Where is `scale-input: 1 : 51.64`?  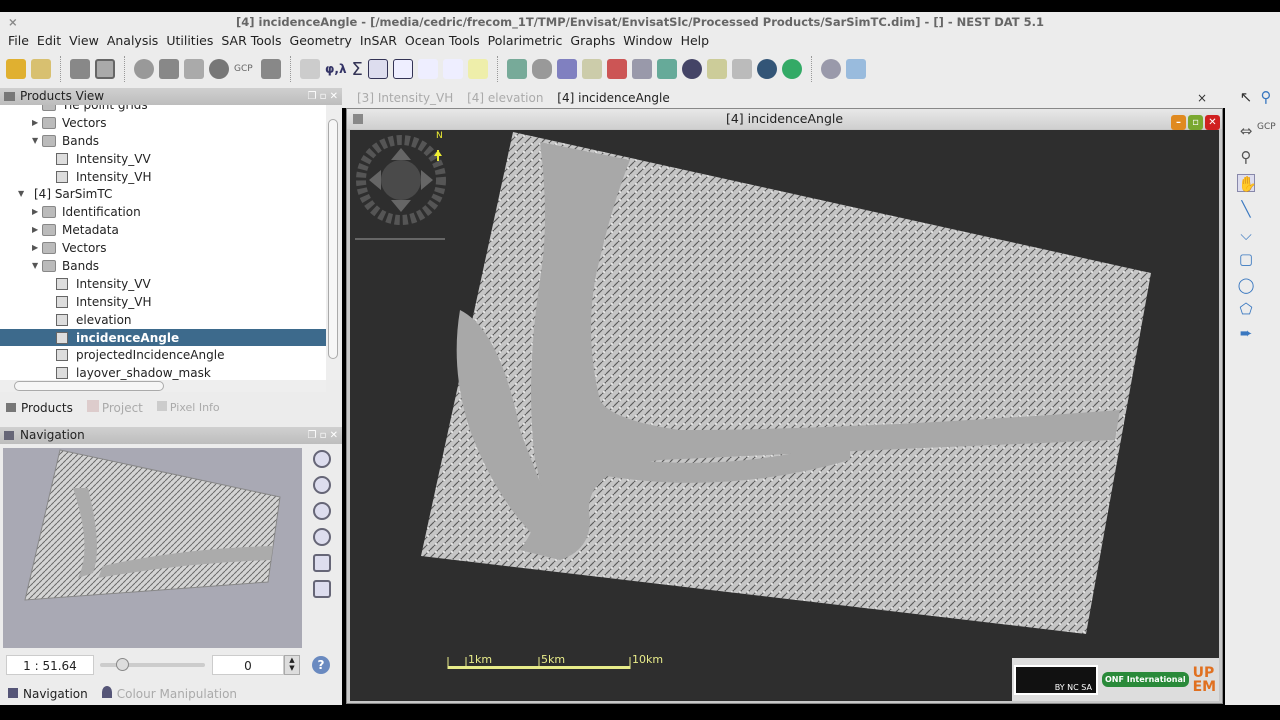
scale-input: 1 : 51.64 is located at coordinates (50, 665).